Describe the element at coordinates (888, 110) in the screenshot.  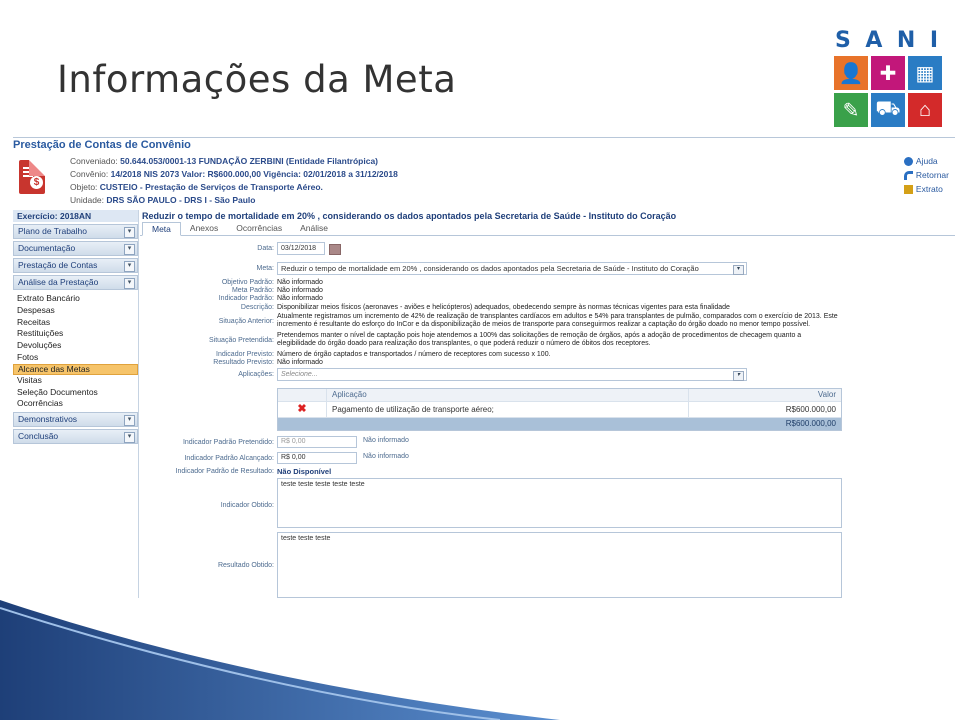
I see `ambulance-icon: ⛟` at that location.